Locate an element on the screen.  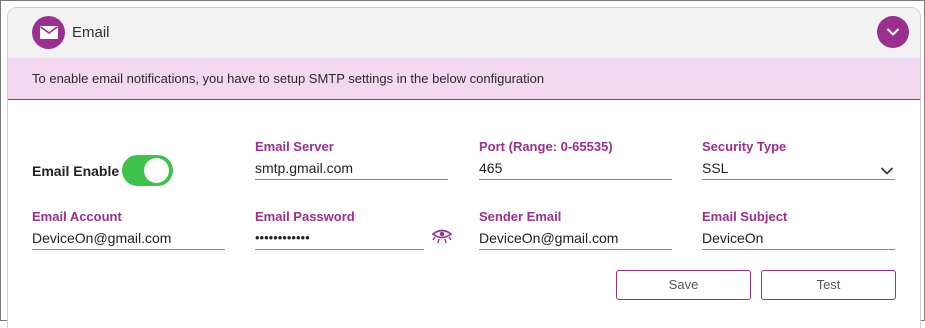
security-type-label: Security Type is located at coordinates (744, 146).